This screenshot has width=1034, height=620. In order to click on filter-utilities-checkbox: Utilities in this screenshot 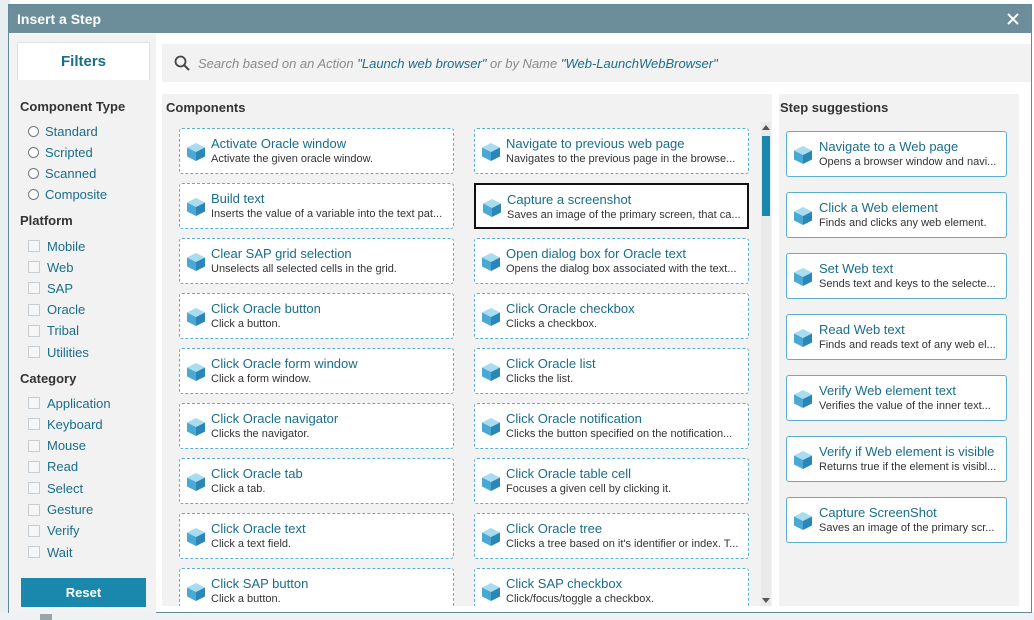, I will do `click(58, 352)`.